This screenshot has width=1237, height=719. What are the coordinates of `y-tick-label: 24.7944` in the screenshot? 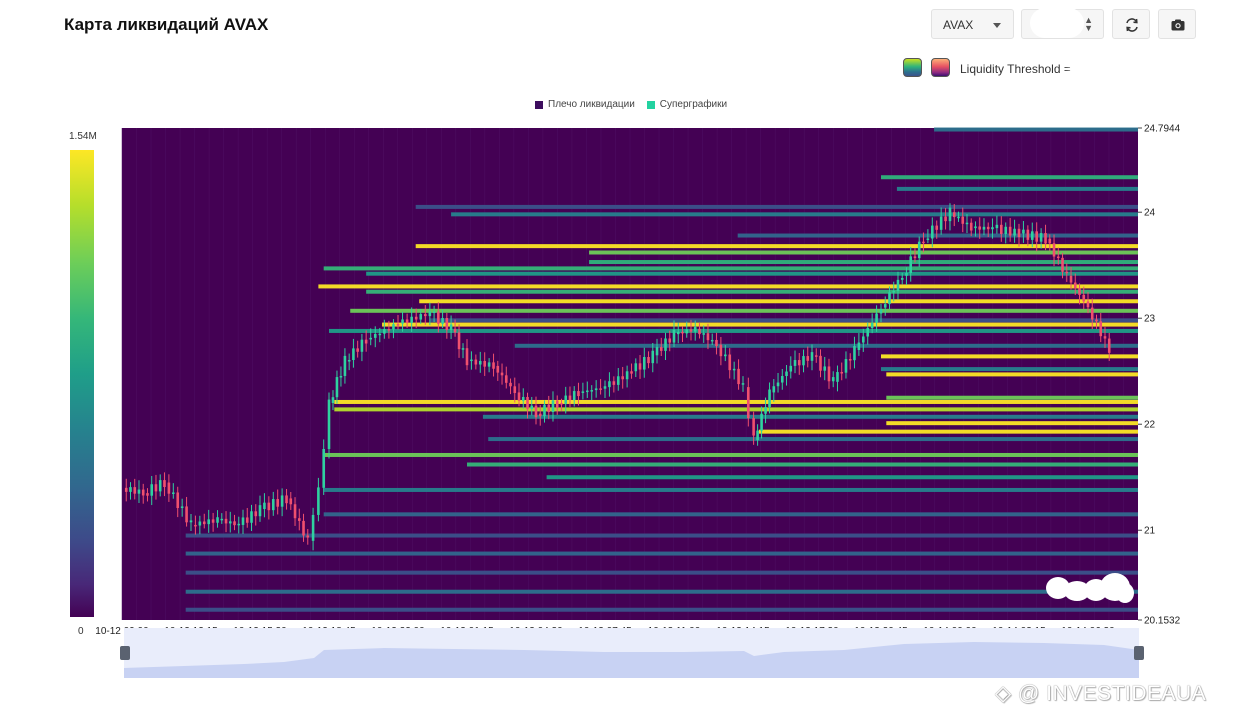 It's located at (1162, 129).